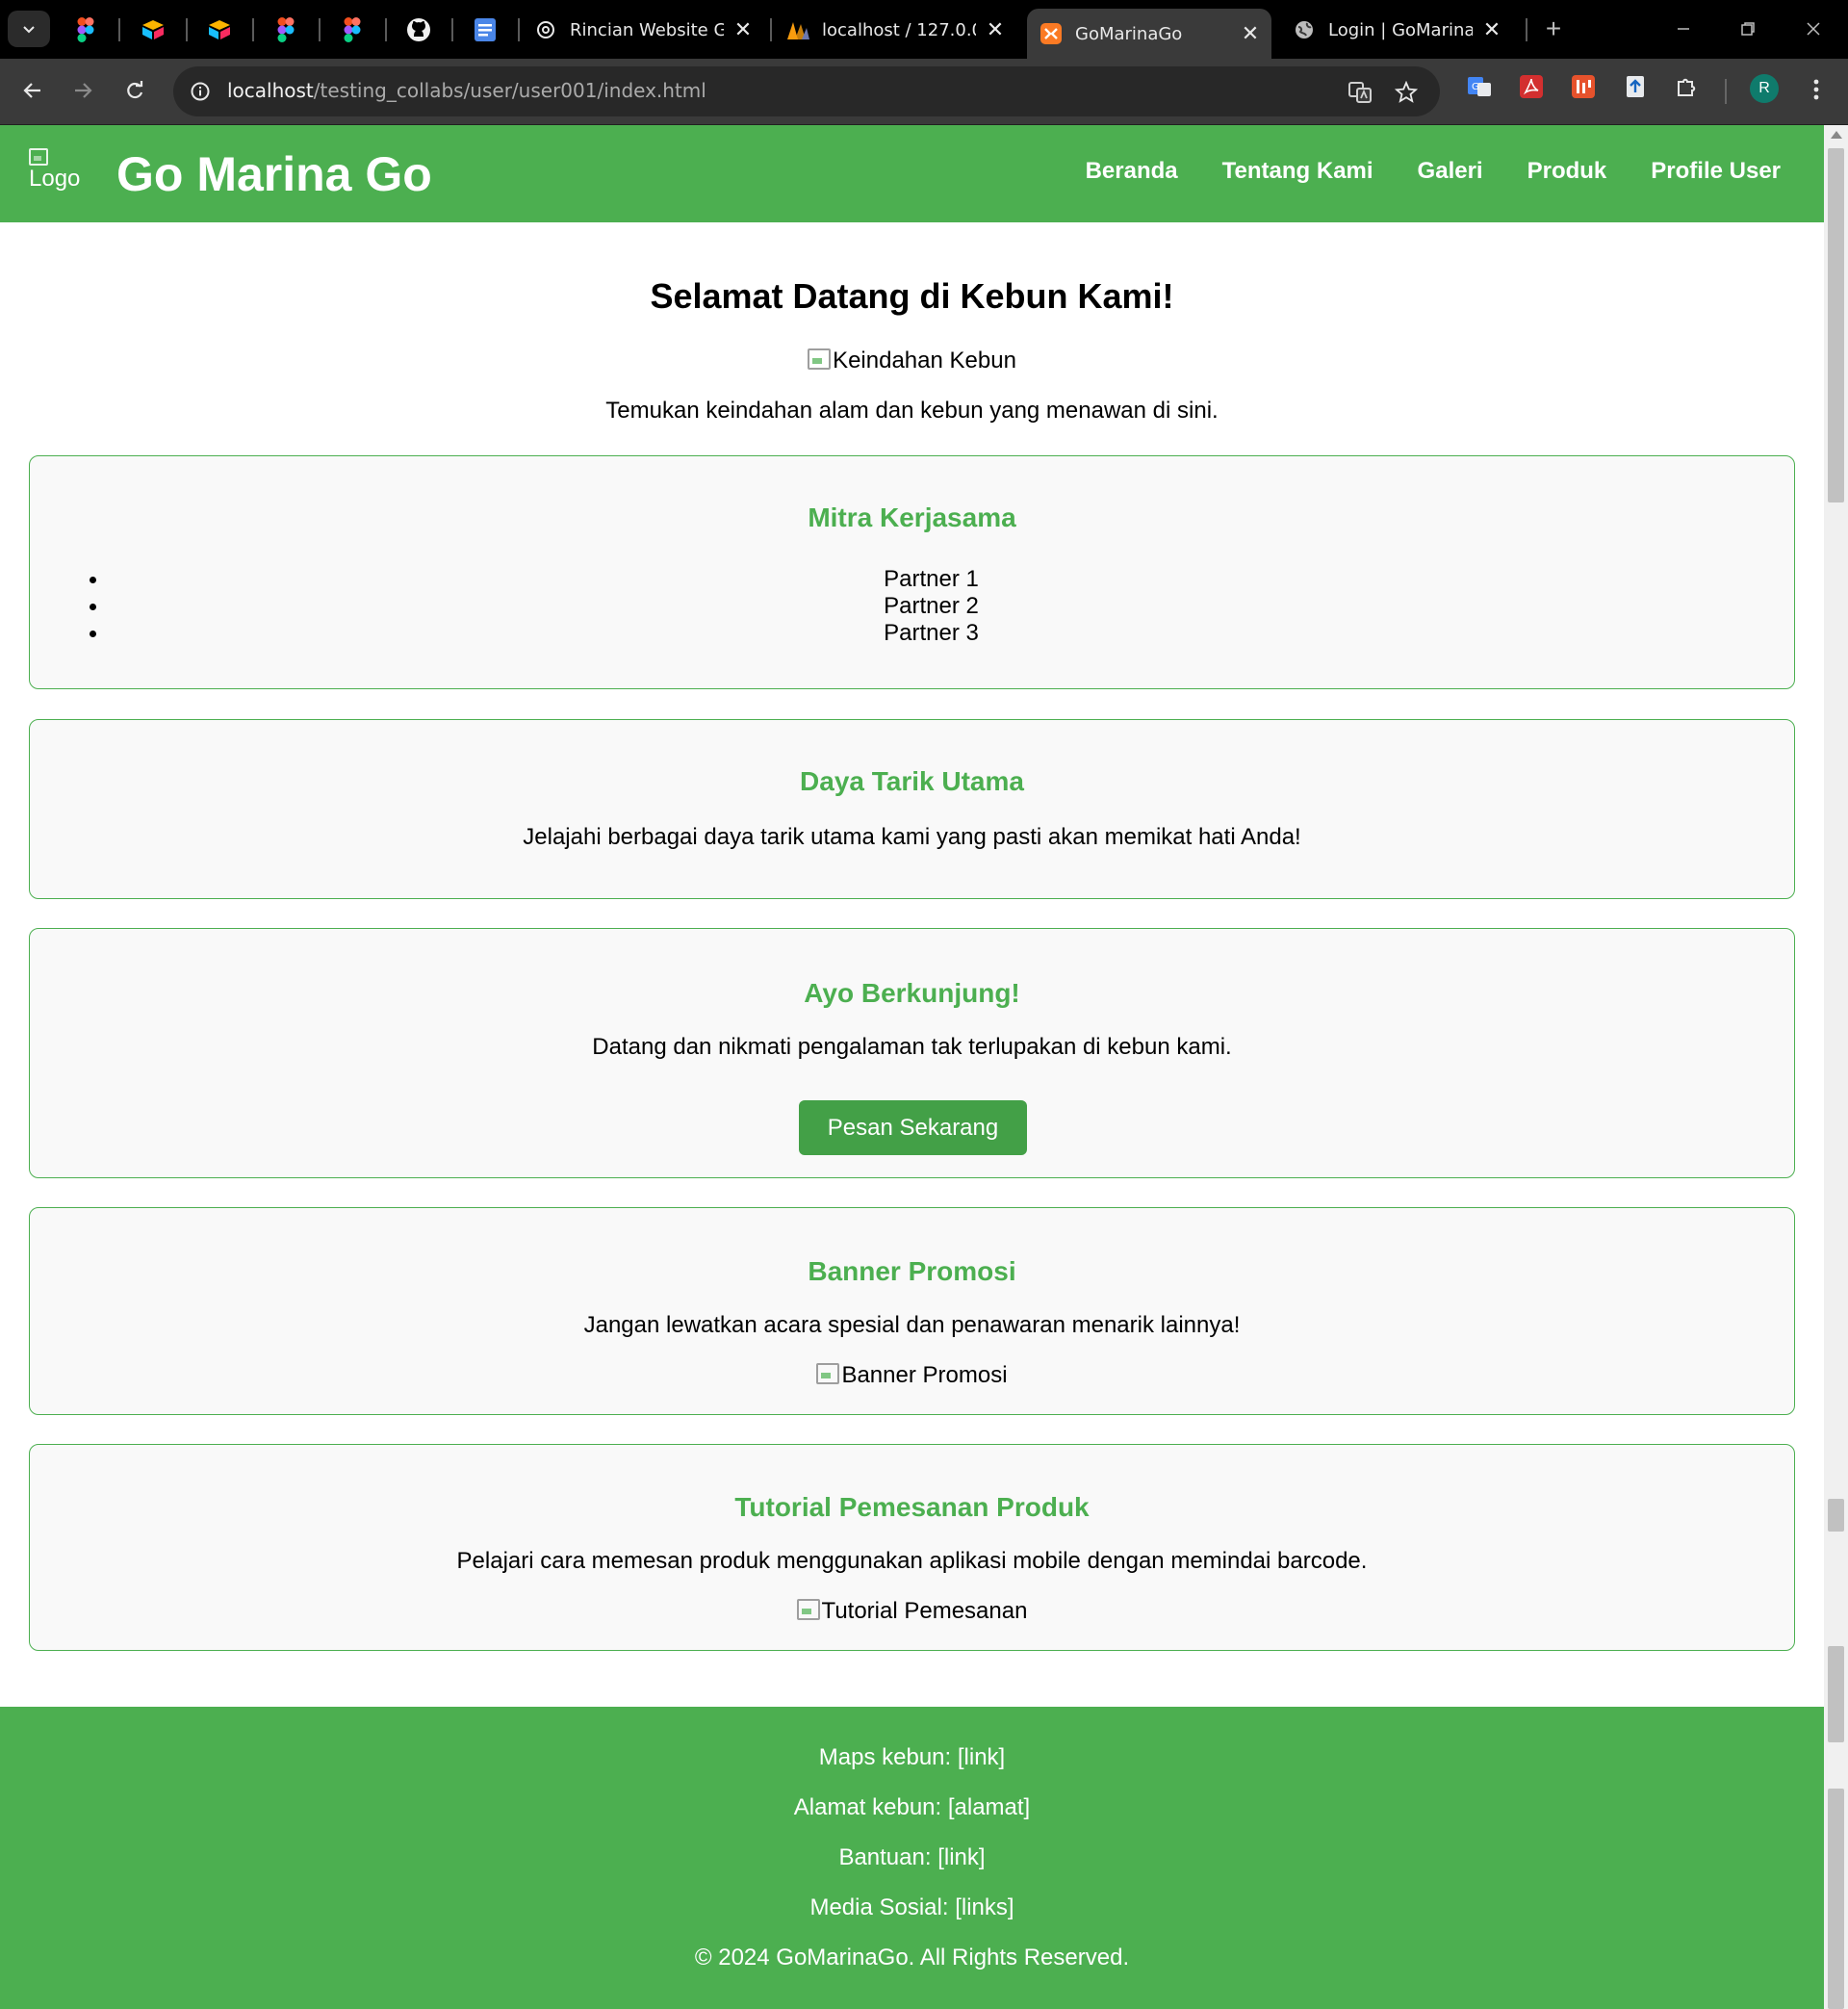 This screenshot has height=2009, width=1848. I want to click on profile-avatar: R, so click(1764, 88).